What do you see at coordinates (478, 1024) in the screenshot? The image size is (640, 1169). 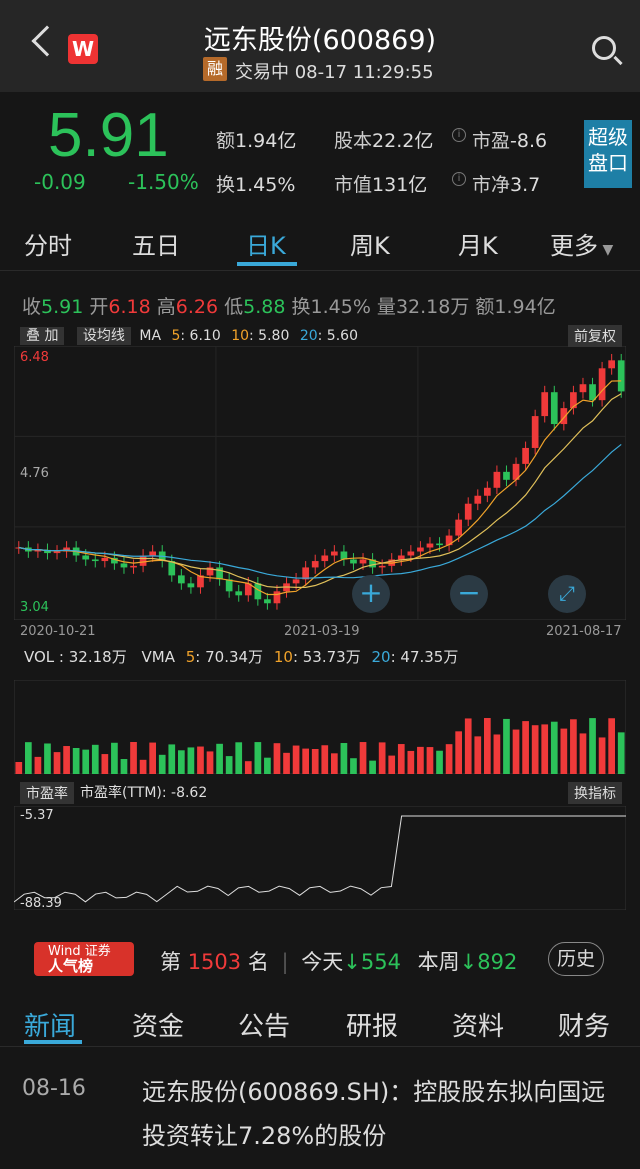 I see `tab-profile: 资料` at bounding box center [478, 1024].